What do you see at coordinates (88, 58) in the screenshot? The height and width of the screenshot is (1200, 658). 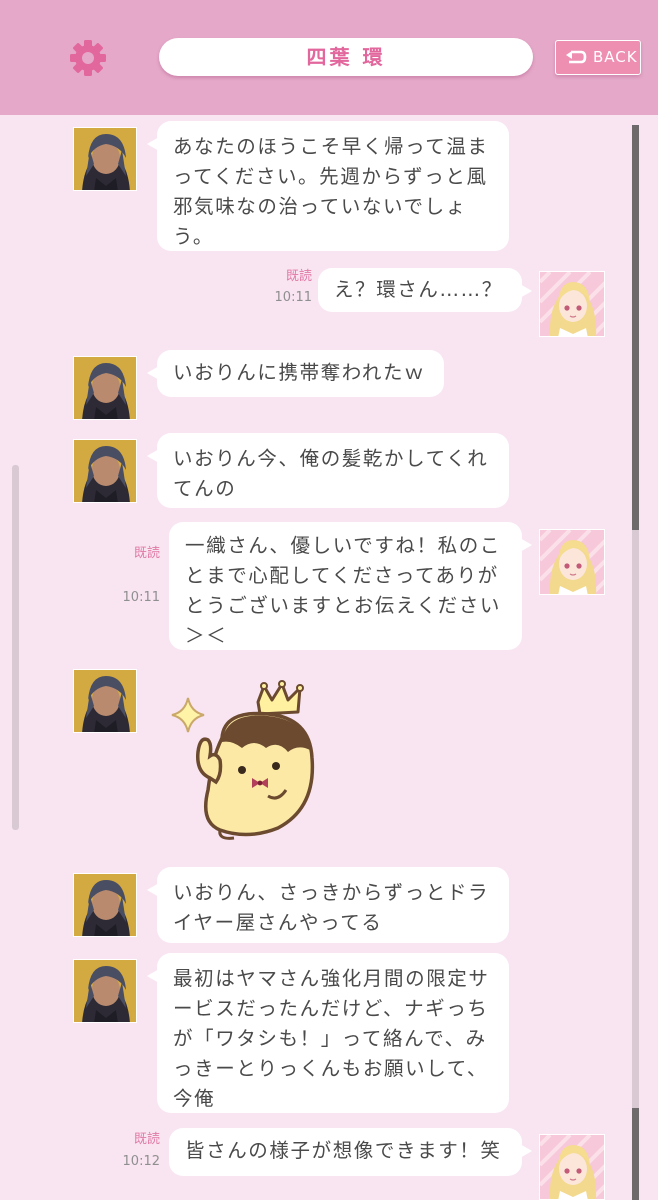 I see `gear-icon` at bounding box center [88, 58].